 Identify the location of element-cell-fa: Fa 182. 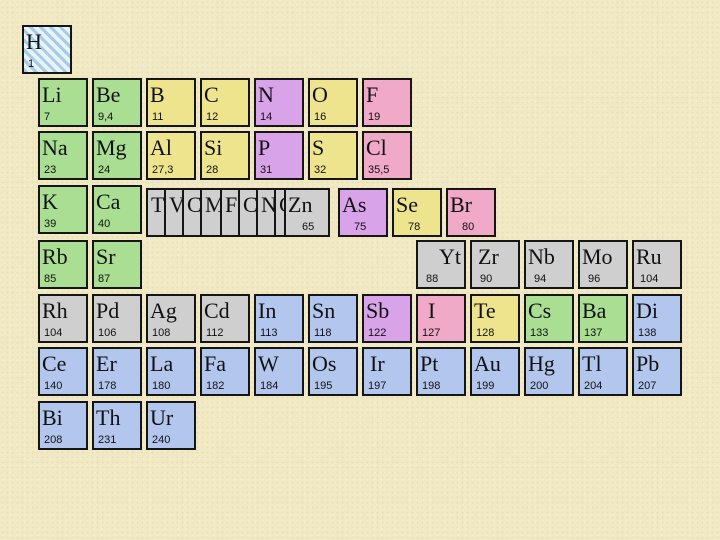
(225, 371).